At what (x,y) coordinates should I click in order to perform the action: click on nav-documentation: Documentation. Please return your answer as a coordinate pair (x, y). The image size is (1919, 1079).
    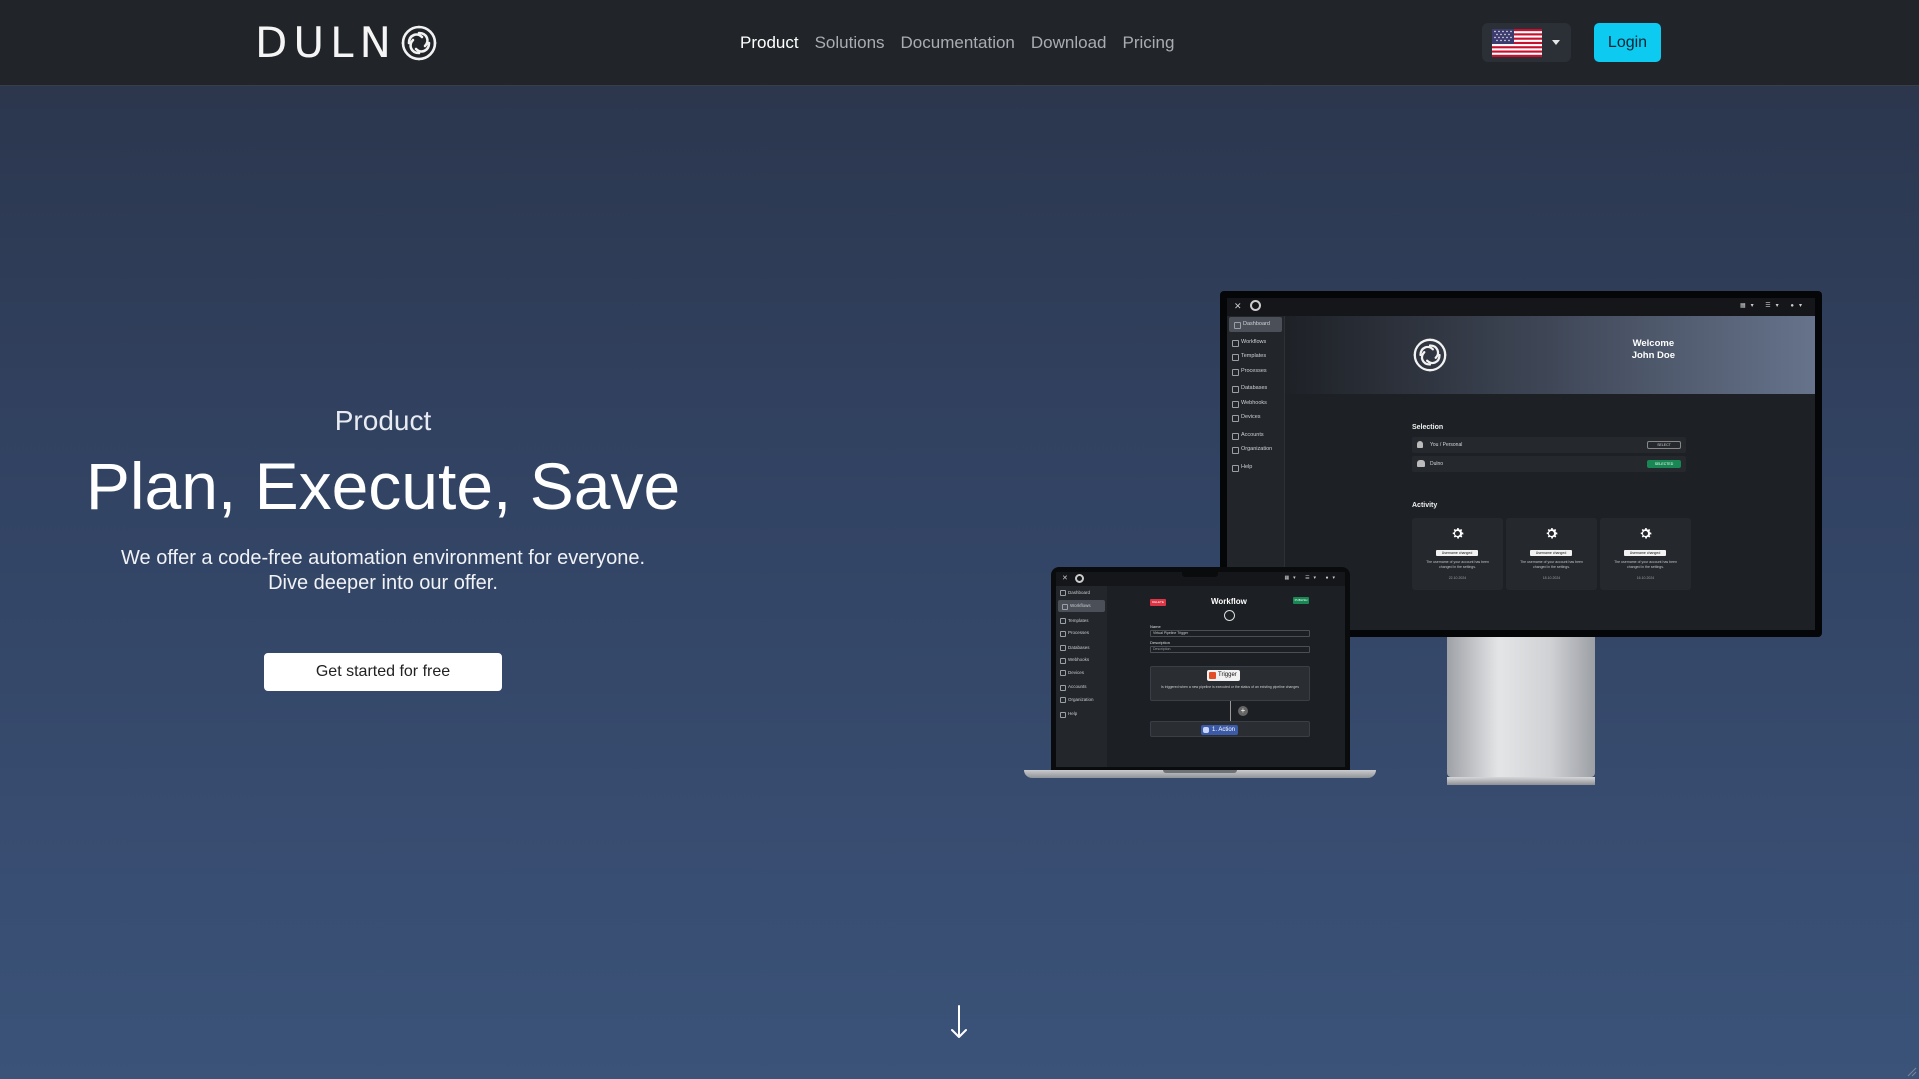
    Looking at the image, I should click on (958, 43).